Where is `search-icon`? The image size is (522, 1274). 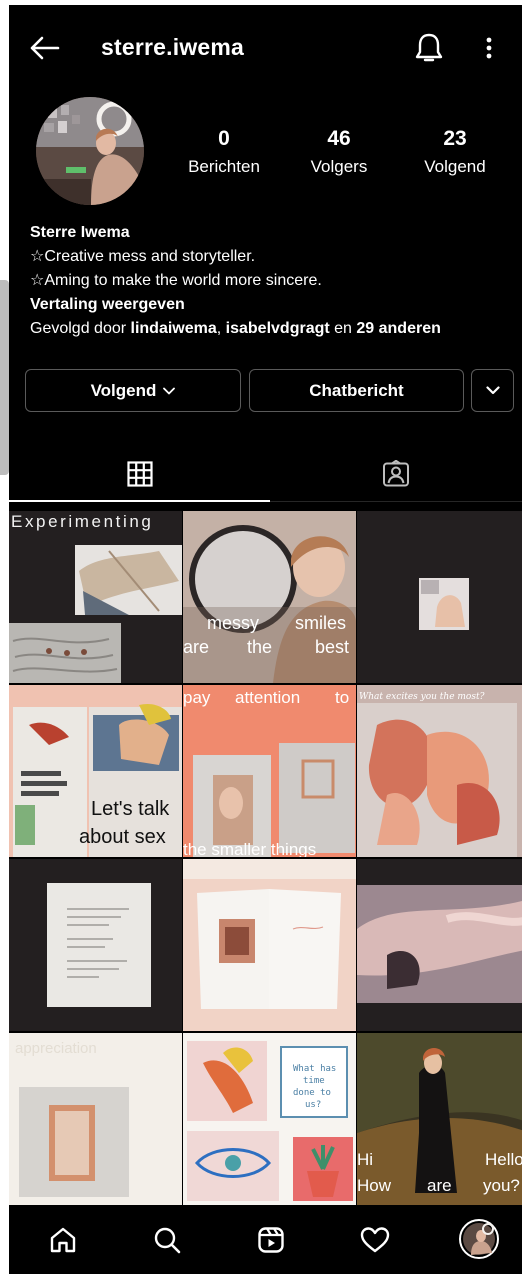 search-icon is located at coordinates (167, 1240).